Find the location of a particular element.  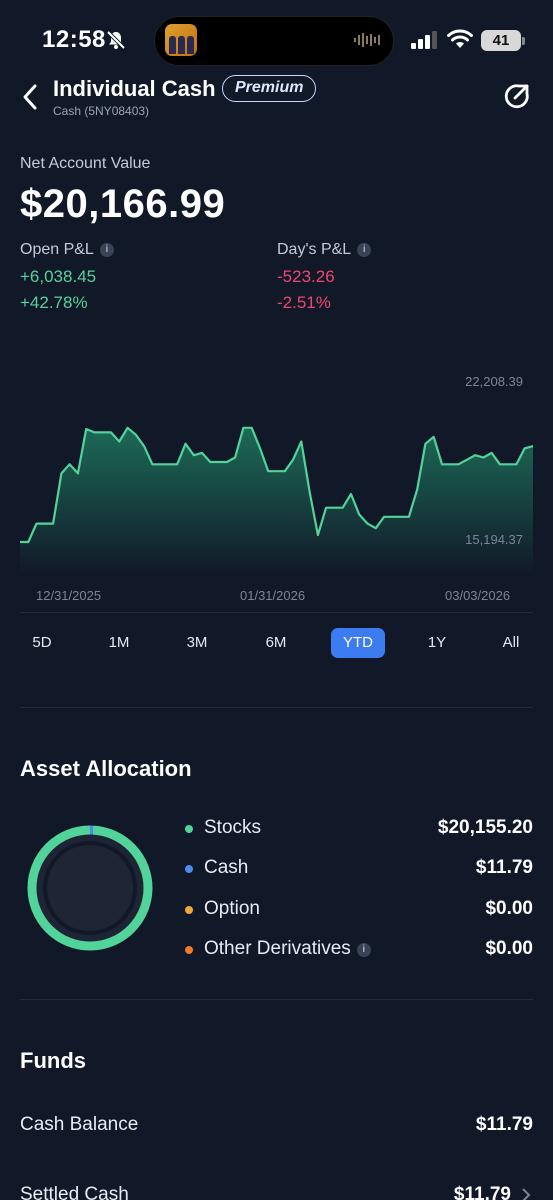

net-account-value-label: Net Account Value is located at coordinates (85, 163).